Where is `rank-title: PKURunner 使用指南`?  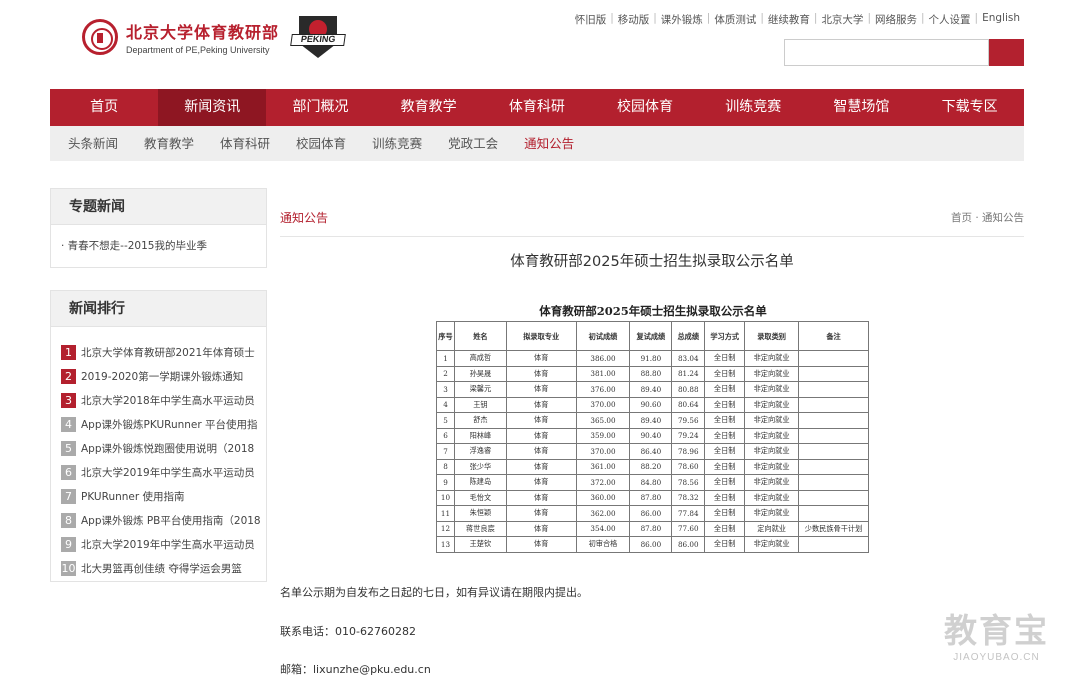 rank-title: PKURunner 使用指南 is located at coordinates (133, 496).